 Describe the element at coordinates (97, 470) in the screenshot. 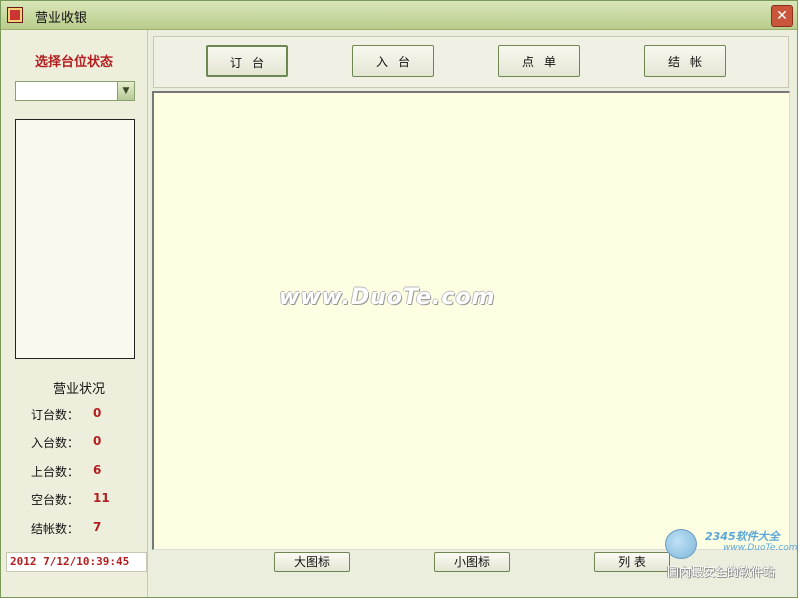

I see `stat-value: 6` at that location.